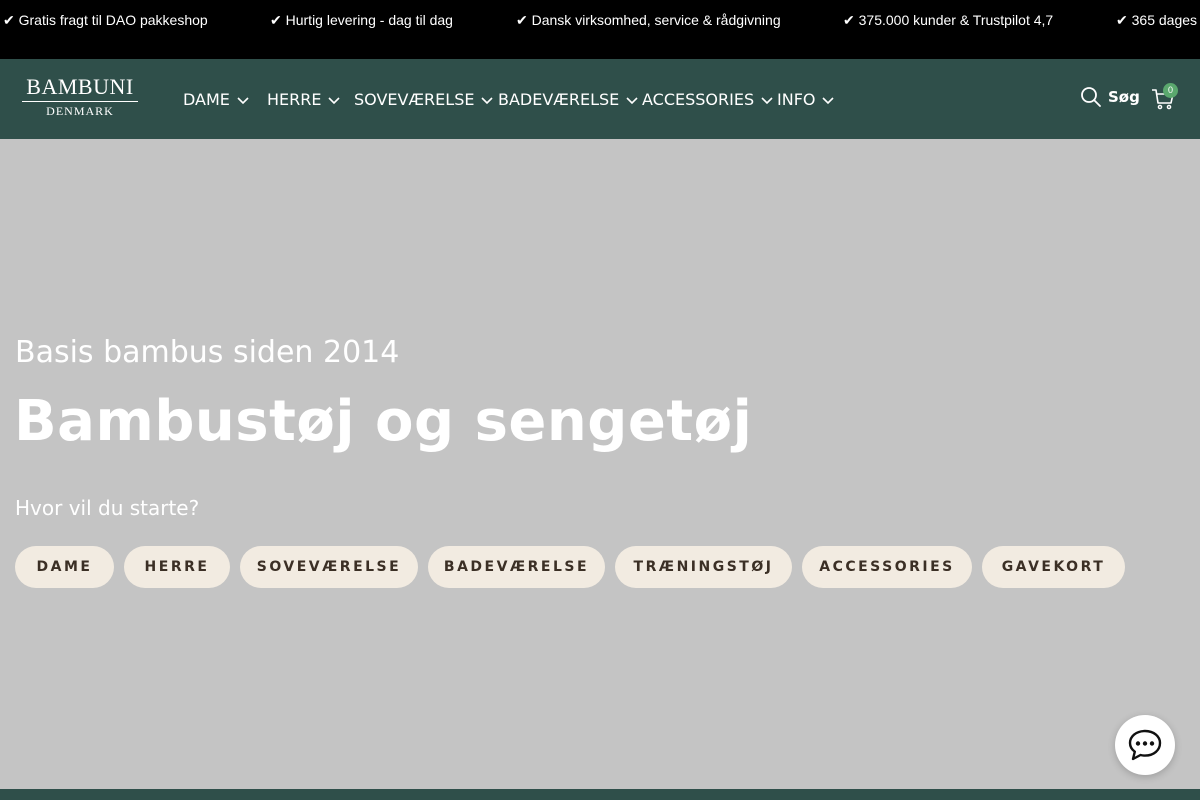 Image resolution: width=1200 pixels, height=800 pixels. I want to click on nav-item-label: SOVEVÆRELSE, so click(414, 99).